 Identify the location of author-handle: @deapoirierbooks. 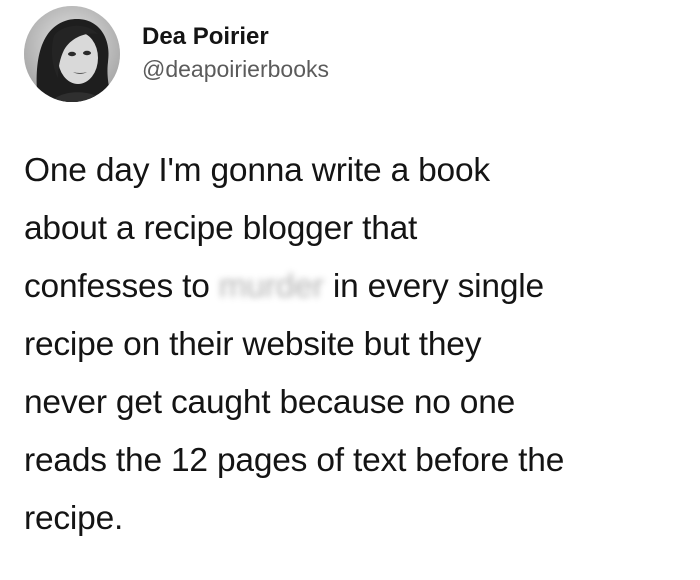
(235, 69).